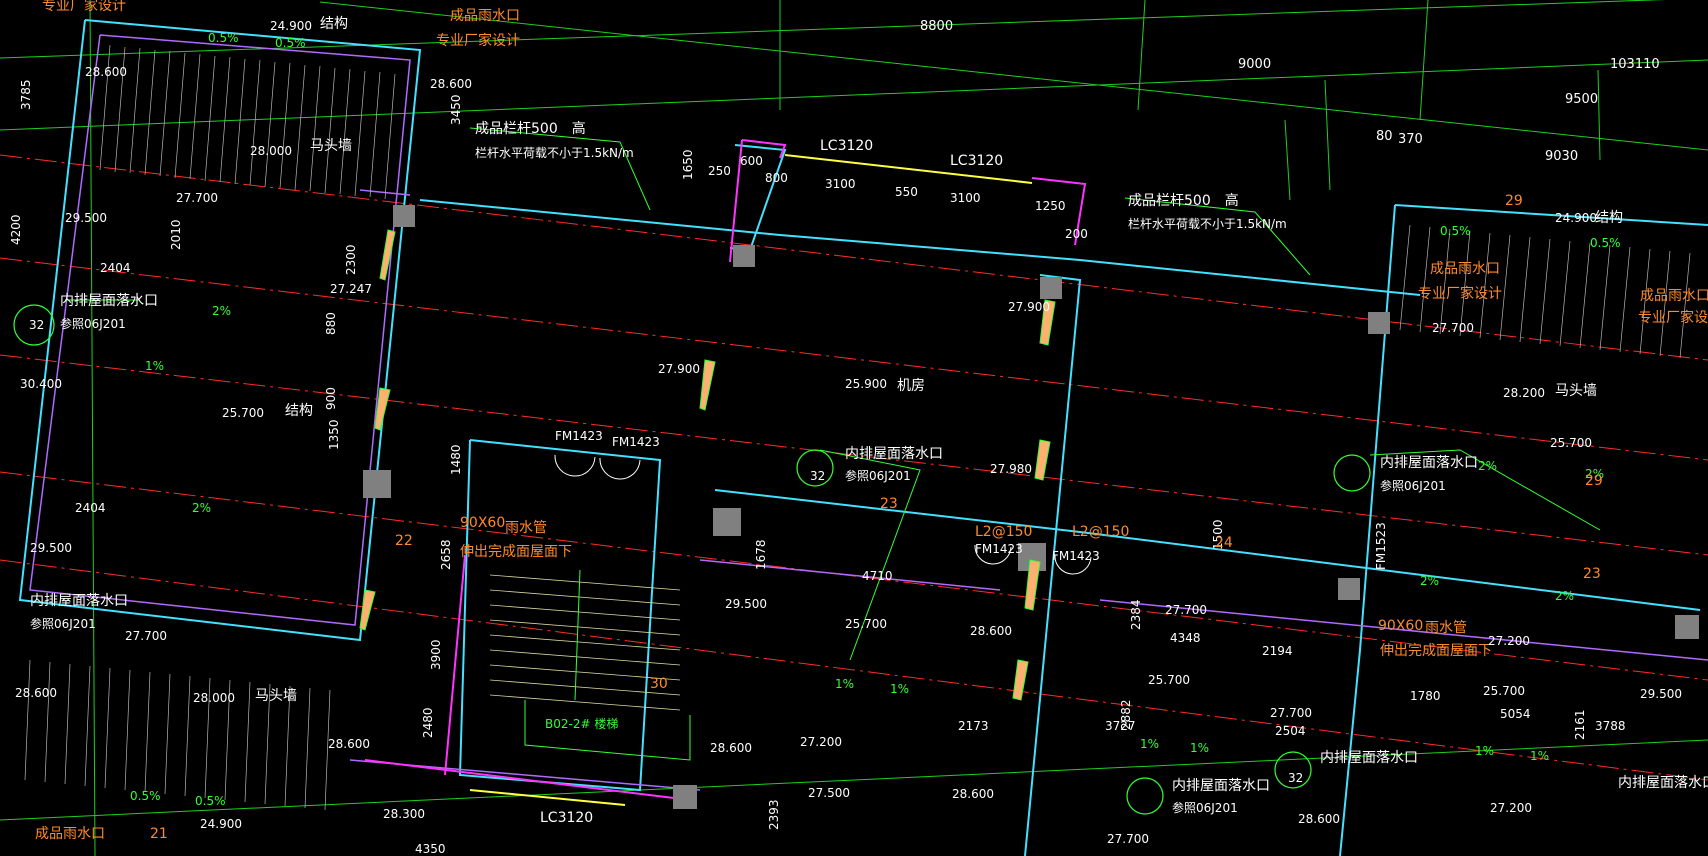  Describe the element at coordinates (299, 411) in the screenshot. I see `note-structure-2: 结构` at that location.